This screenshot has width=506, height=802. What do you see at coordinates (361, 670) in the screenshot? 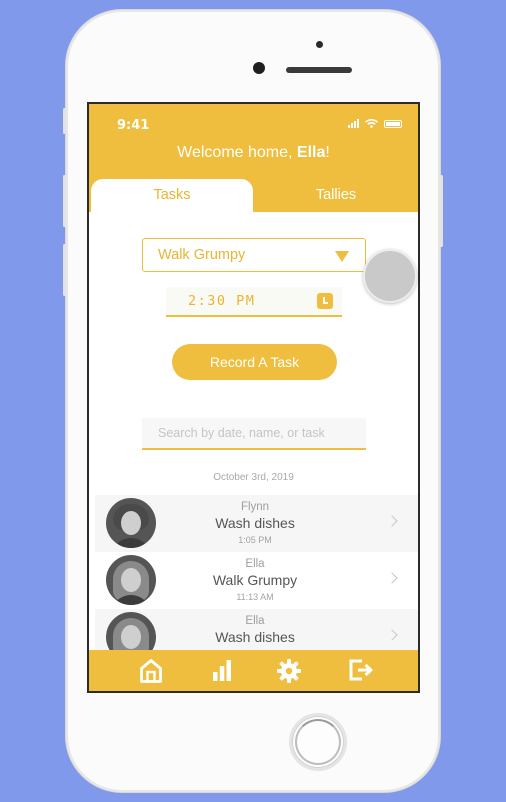
I see `logout-icon` at bounding box center [361, 670].